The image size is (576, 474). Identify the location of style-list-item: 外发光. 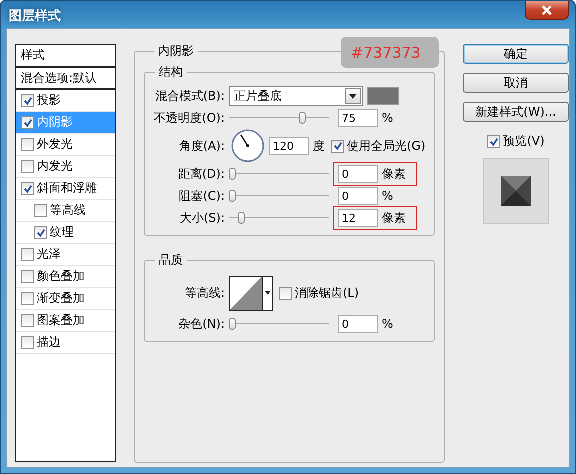
(65, 145).